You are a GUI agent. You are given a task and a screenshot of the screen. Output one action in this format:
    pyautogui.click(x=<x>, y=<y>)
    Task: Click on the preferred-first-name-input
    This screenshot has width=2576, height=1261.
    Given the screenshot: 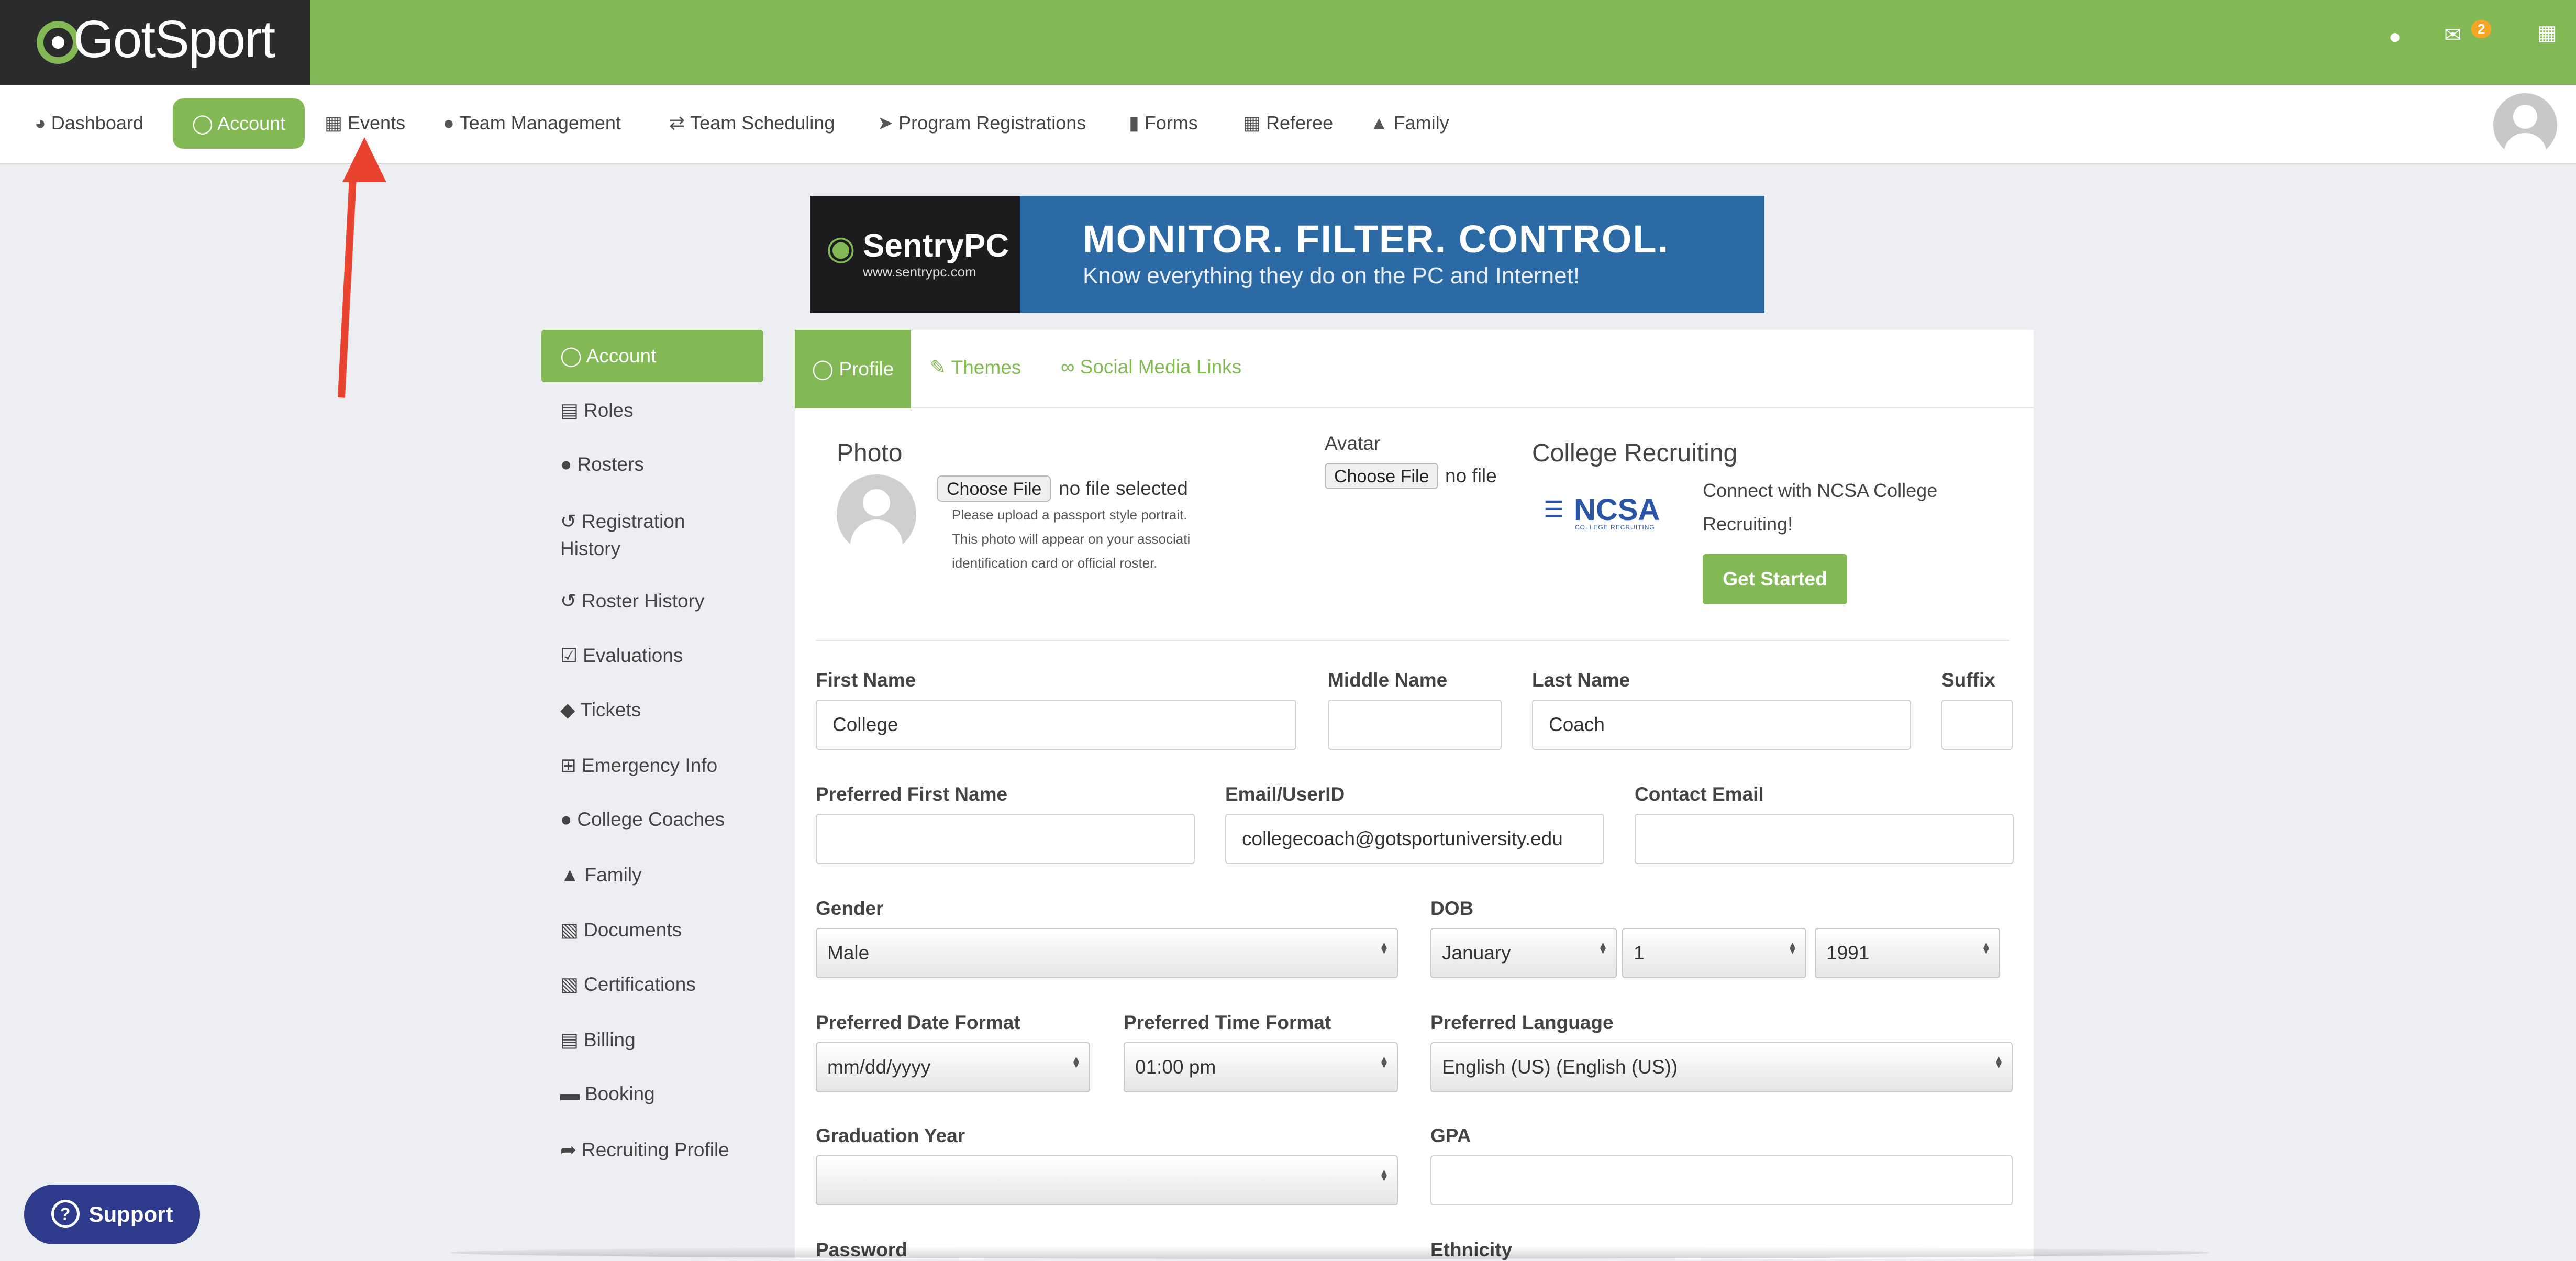 What is the action you would take?
    pyautogui.click(x=1005, y=839)
    